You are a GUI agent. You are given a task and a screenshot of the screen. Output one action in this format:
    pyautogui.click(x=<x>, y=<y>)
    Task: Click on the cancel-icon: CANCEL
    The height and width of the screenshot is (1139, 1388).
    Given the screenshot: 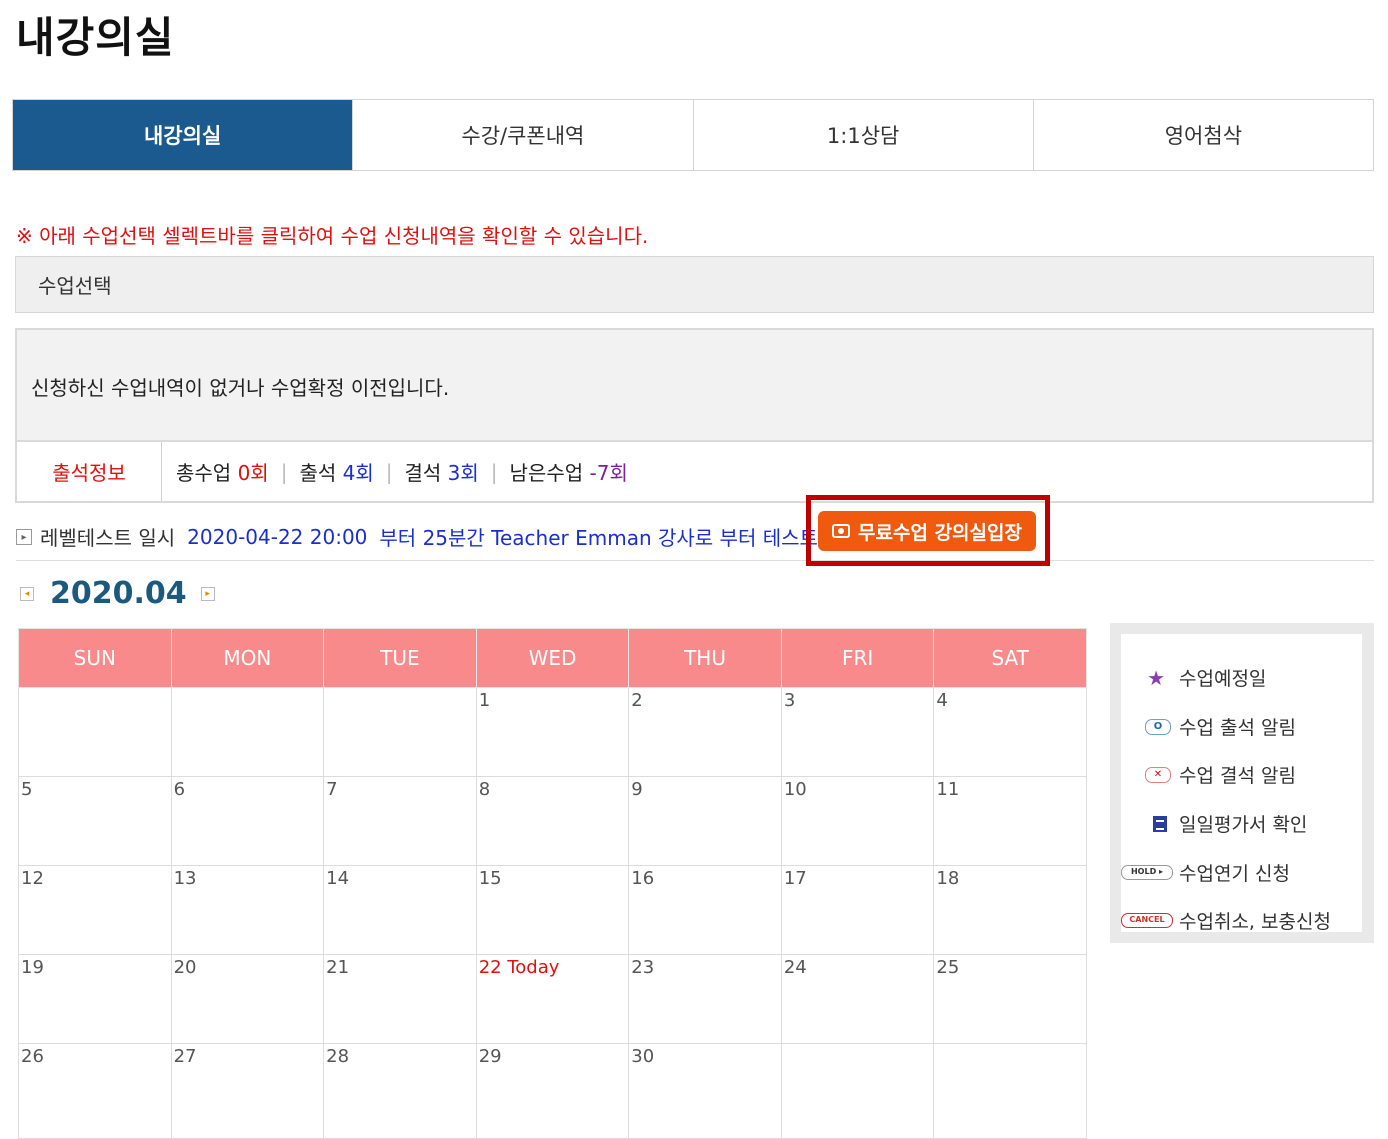 What is the action you would take?
    pyautogui.click(x=1147, y=920)
    